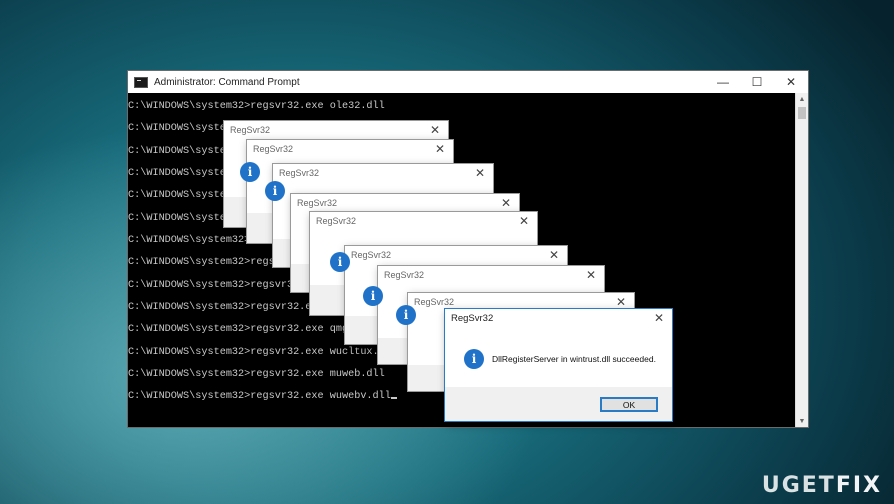 This screenshot has height=504, width=894. What do you see at coordinates (393, 398) in the screenshot?
I see `text-cursor` at bounding box center [393, 398].